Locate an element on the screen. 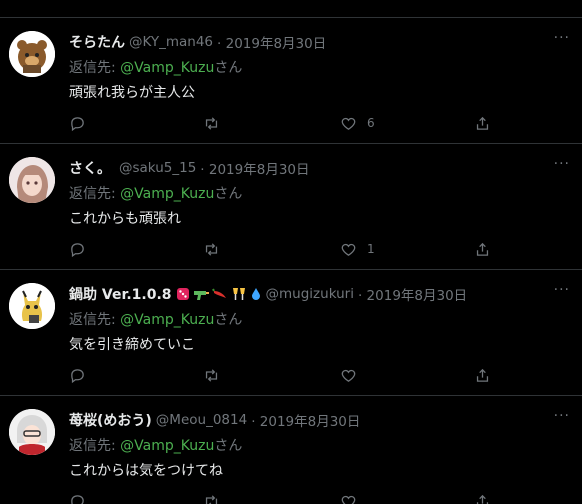  water-gun-icon is located at coordinates (201, 295).